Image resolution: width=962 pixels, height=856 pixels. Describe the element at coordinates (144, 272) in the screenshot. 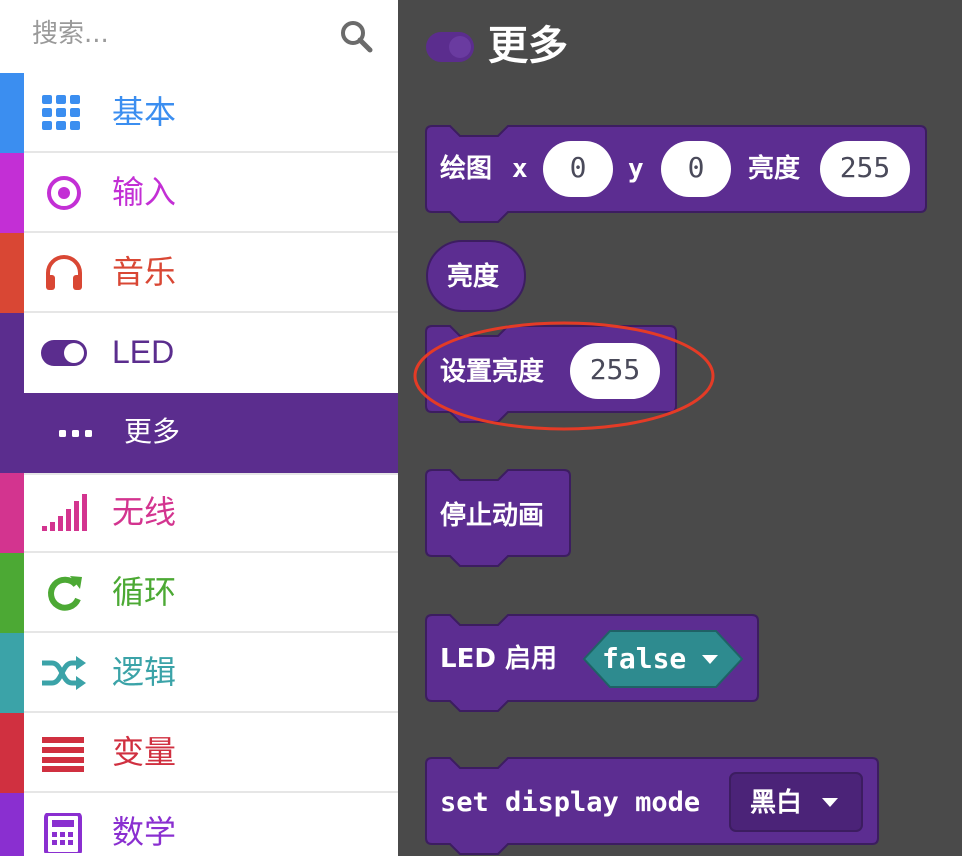

I see `category-label: 音乐` at that location.